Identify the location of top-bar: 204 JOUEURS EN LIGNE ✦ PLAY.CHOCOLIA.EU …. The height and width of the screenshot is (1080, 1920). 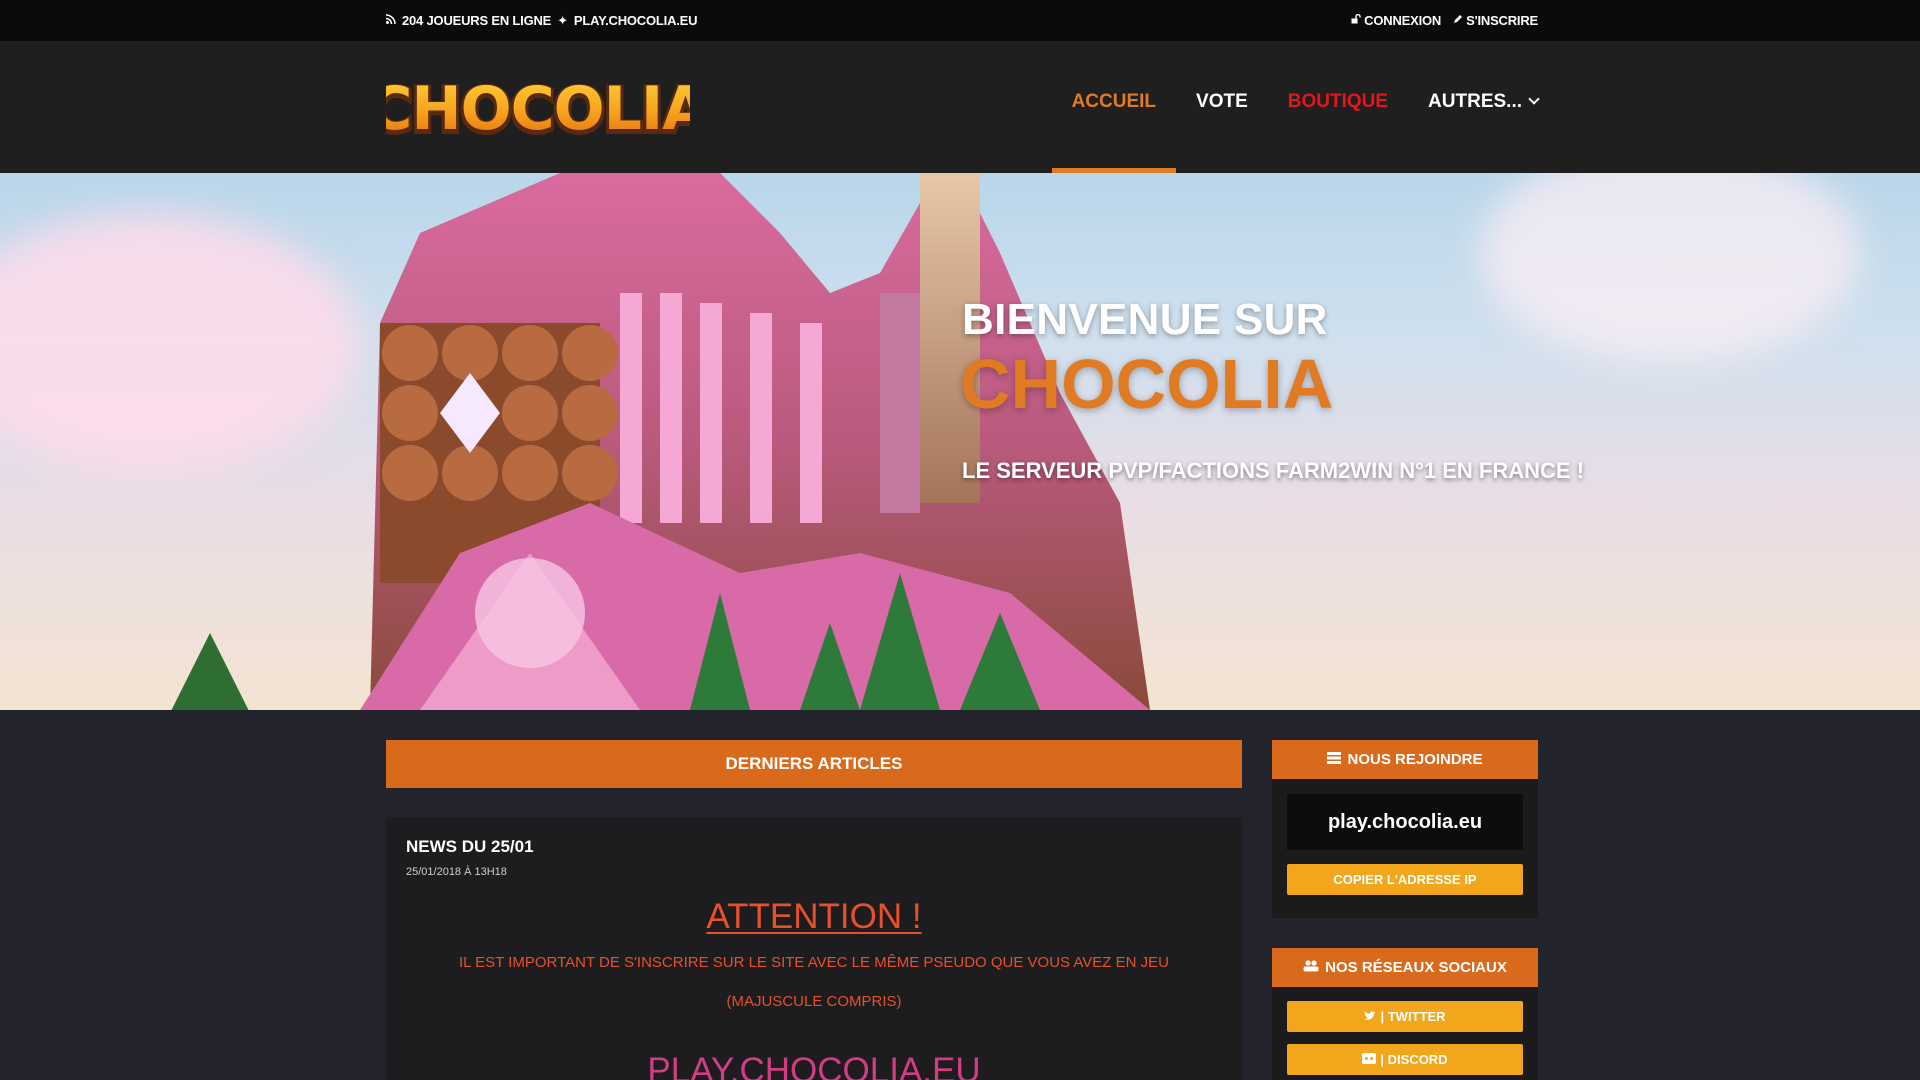
(960, 20).